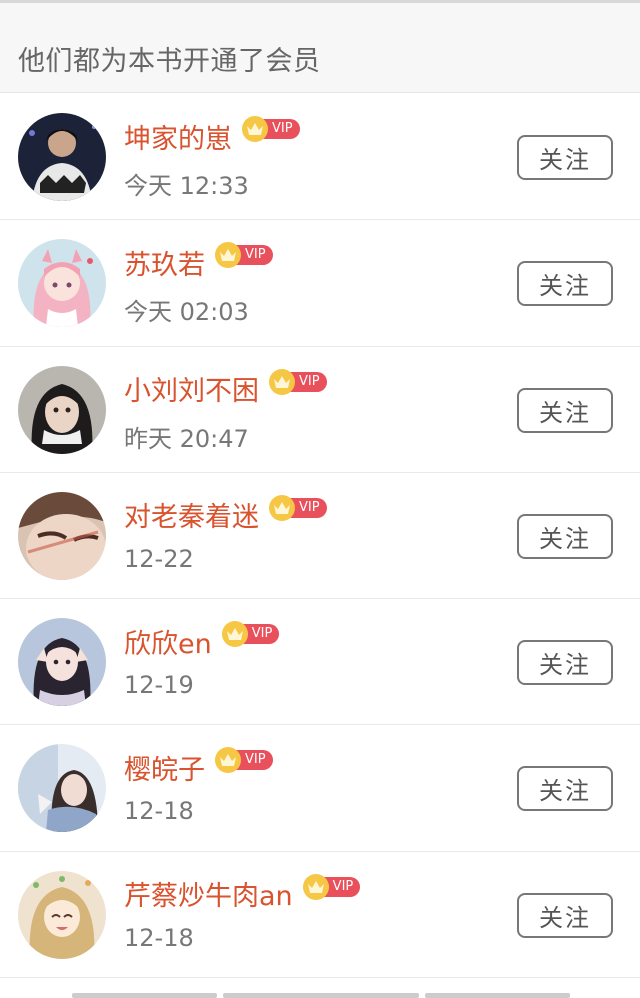  What do you see at coordinates (186, 438) in the screenshot?
I see `member-time: 昨天 20:47` at bounding box center [186, 438].